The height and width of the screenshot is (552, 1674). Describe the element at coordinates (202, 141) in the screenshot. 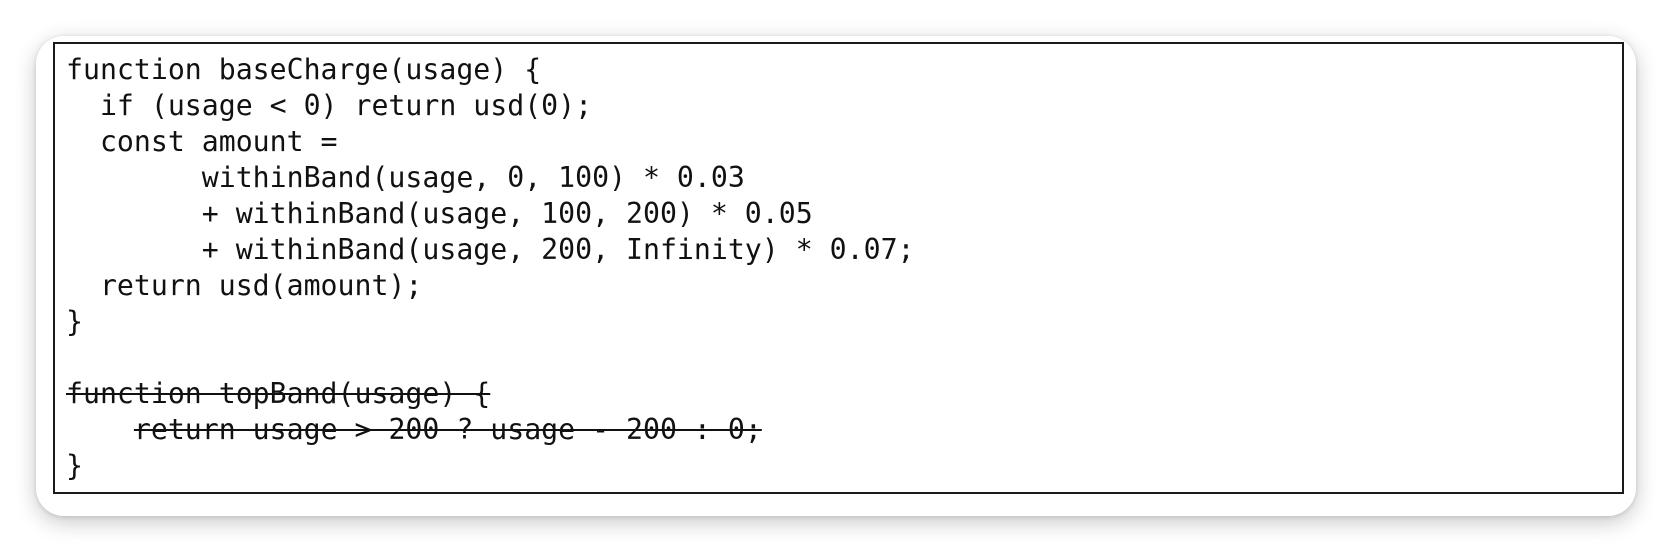

I see `code-line: const amount =` at that location.